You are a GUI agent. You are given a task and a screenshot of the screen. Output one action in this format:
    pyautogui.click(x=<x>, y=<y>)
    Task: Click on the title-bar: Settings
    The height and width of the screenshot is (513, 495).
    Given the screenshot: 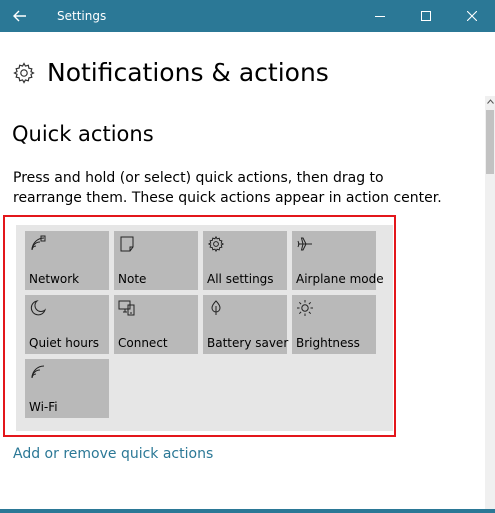 What is the action you would take?
    pyautogui.click(x=247, y=16)
    